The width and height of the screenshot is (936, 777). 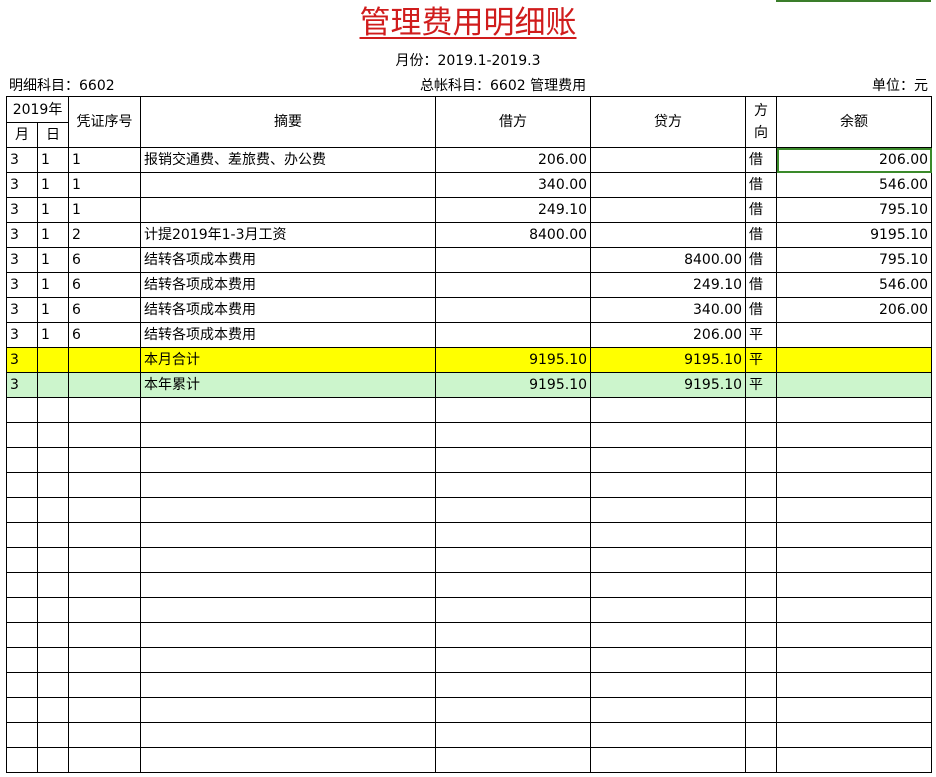 I want to click on header-voucher: 凭证序号, so click(x=105, y=122).